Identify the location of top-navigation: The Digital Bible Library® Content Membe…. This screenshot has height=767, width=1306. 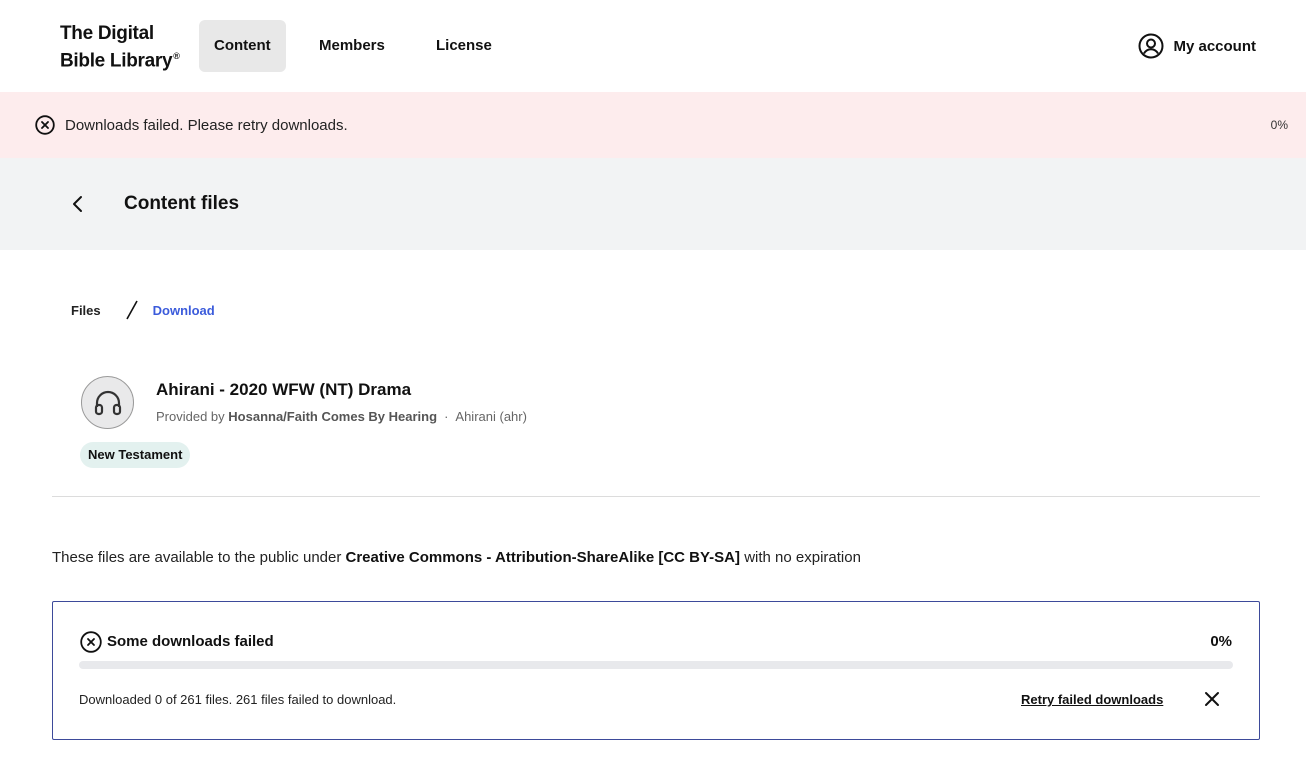
(653, 46).